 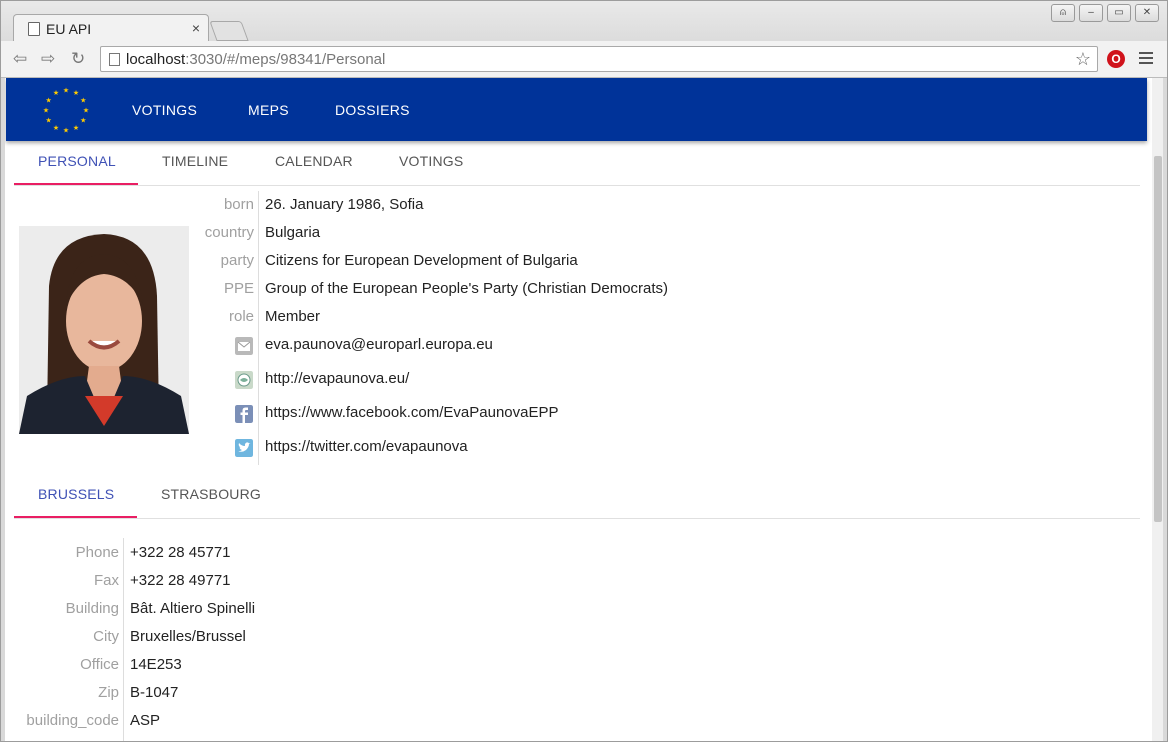 I want to click on country-value: Bulgaria, so click(x=293, y=232).